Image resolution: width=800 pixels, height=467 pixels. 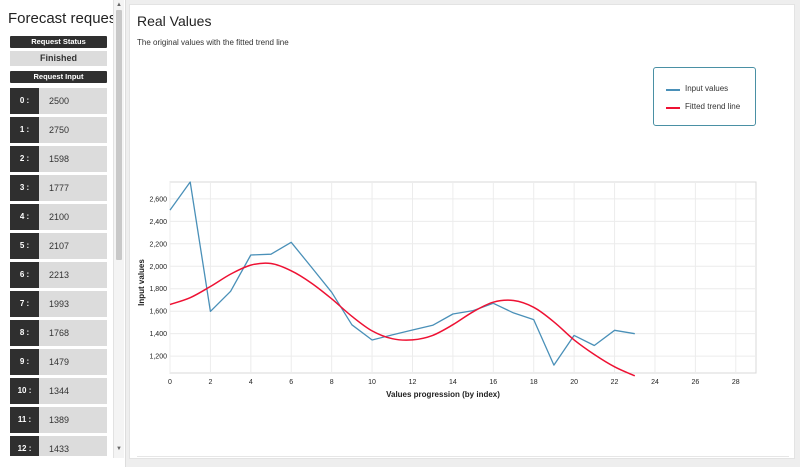 What do you see at coordinates (24, 304) in the screenshot?
I see `index-badge: 7 :` at bounding box center [24, 304].